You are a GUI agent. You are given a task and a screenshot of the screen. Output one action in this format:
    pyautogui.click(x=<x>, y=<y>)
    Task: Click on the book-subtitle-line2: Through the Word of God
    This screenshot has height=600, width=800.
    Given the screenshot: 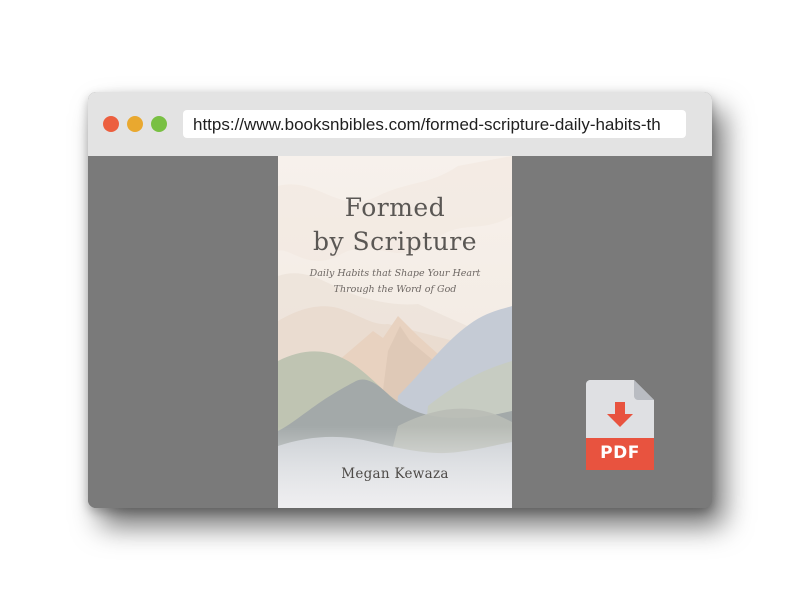 What is the action you would take?
    pyautogui.click(x=395, y=289)
    